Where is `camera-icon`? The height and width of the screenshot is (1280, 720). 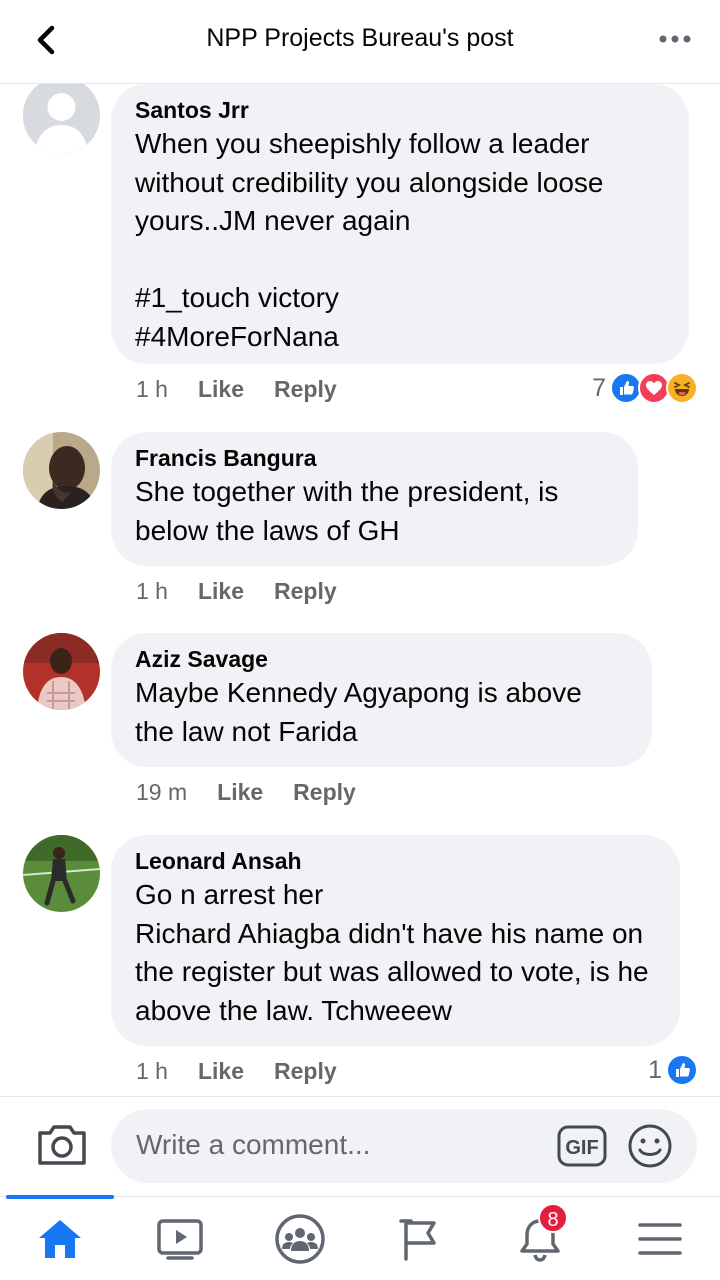
camera-icon is located at coordinates (62, 1145).